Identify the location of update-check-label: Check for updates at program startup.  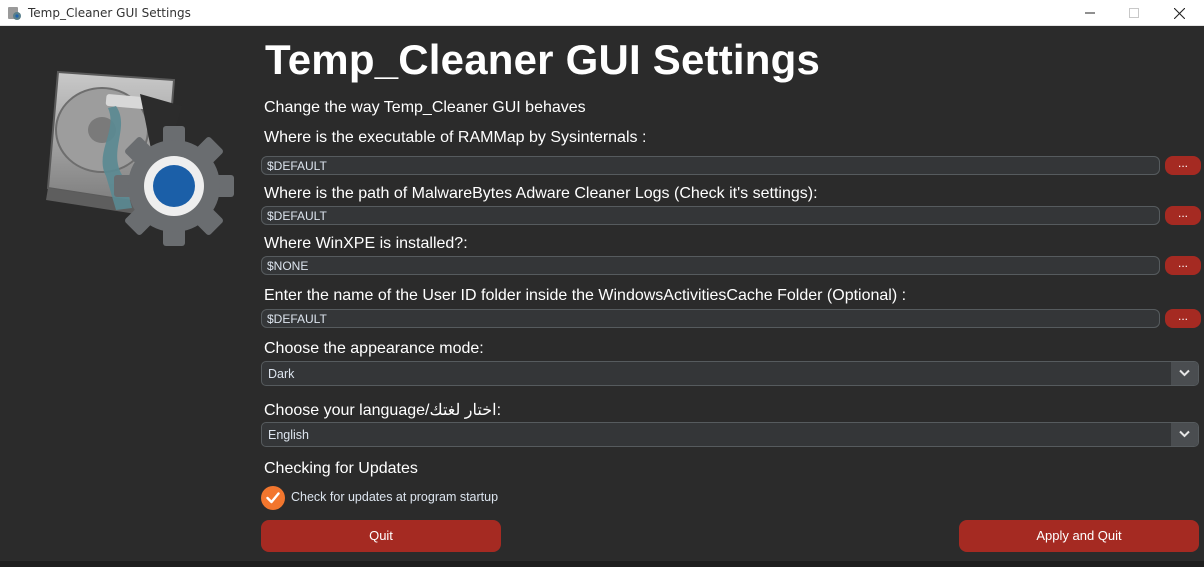
(394, 497).